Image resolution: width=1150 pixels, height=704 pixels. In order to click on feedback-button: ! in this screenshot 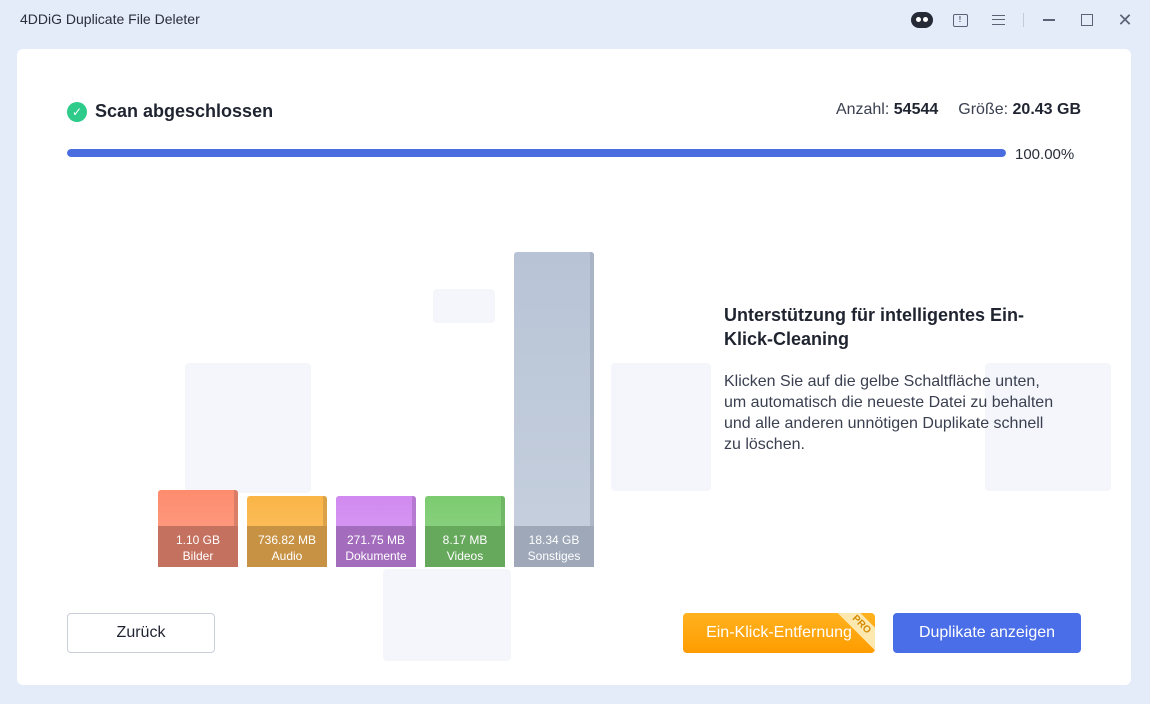, I will do `click(960, 20)`.